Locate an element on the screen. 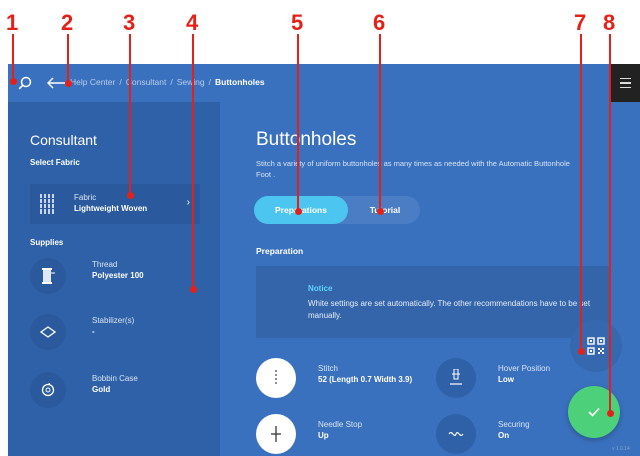 This screenshot has height=456, width=640. callout-7: 7 is located at coordinates (580, 22).